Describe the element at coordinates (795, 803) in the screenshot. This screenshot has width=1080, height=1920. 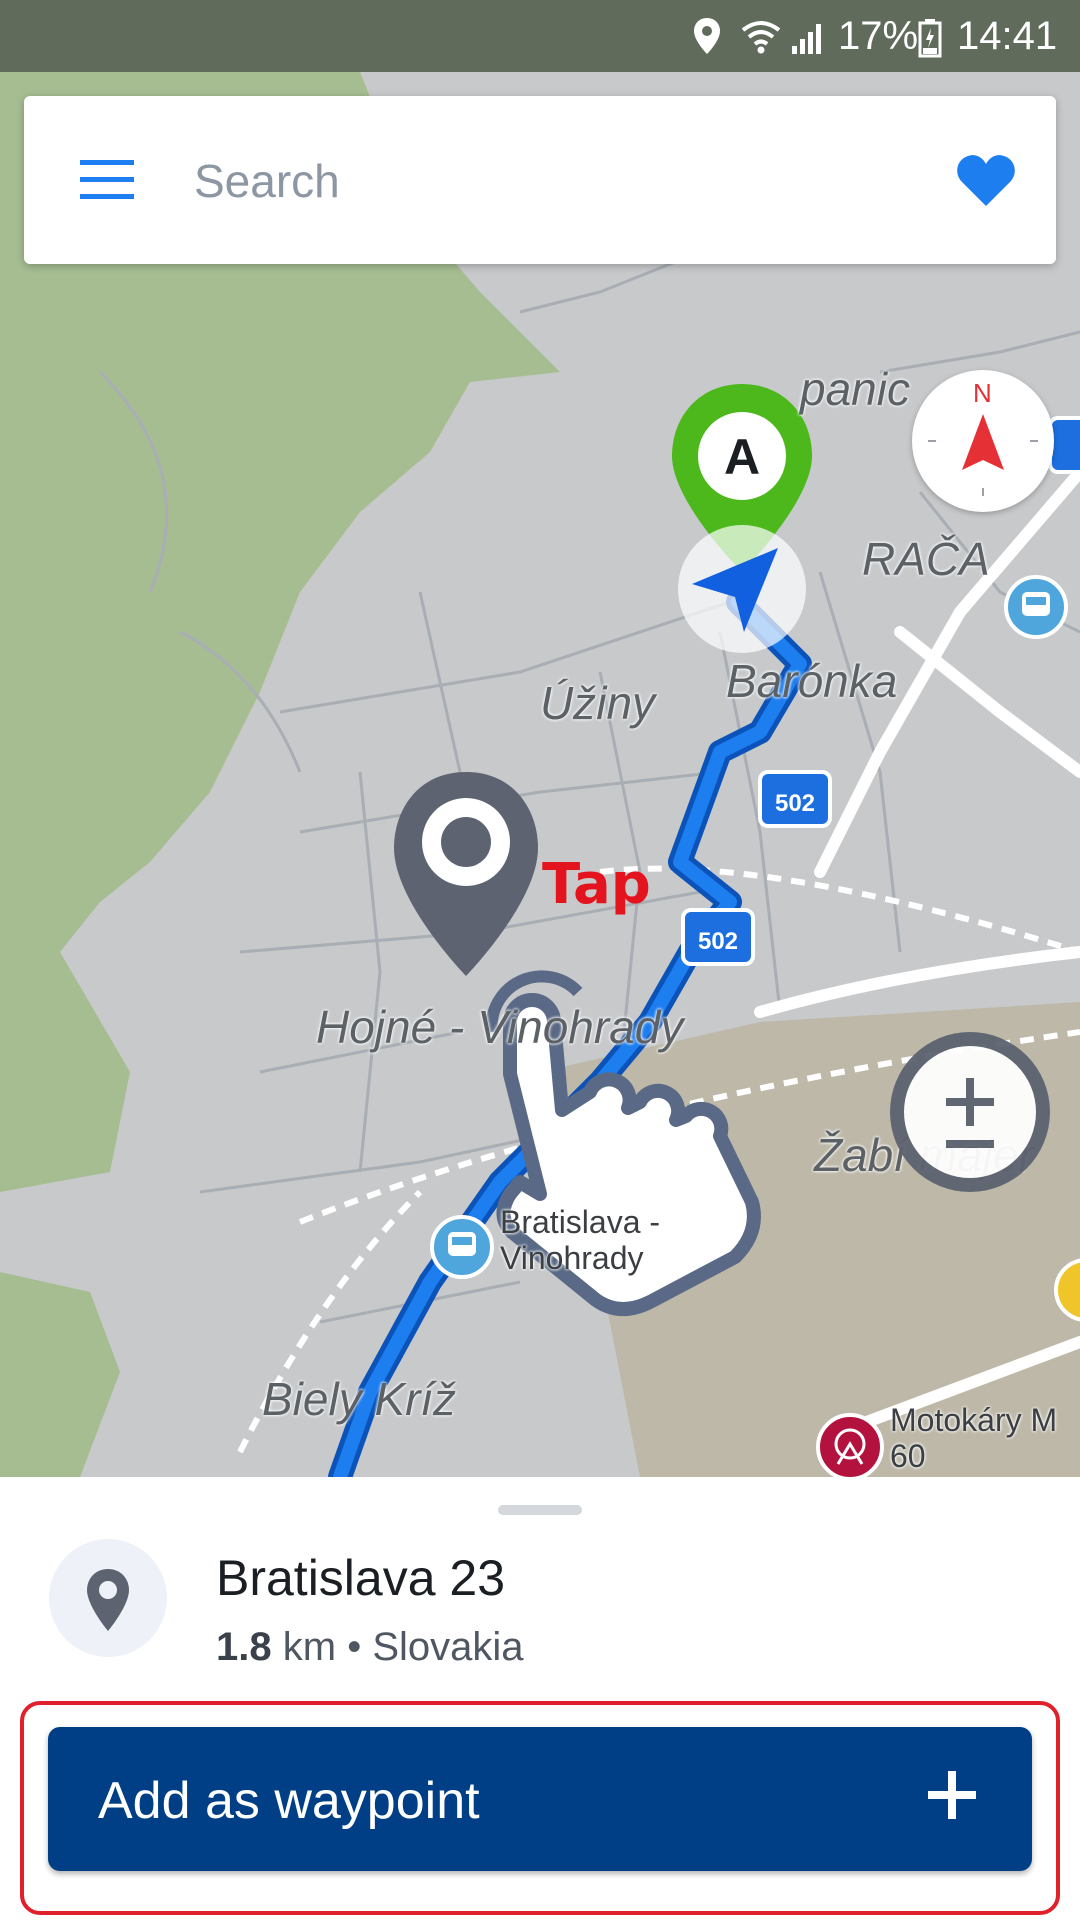
I see `road-shield-label-1: 502` at that location.